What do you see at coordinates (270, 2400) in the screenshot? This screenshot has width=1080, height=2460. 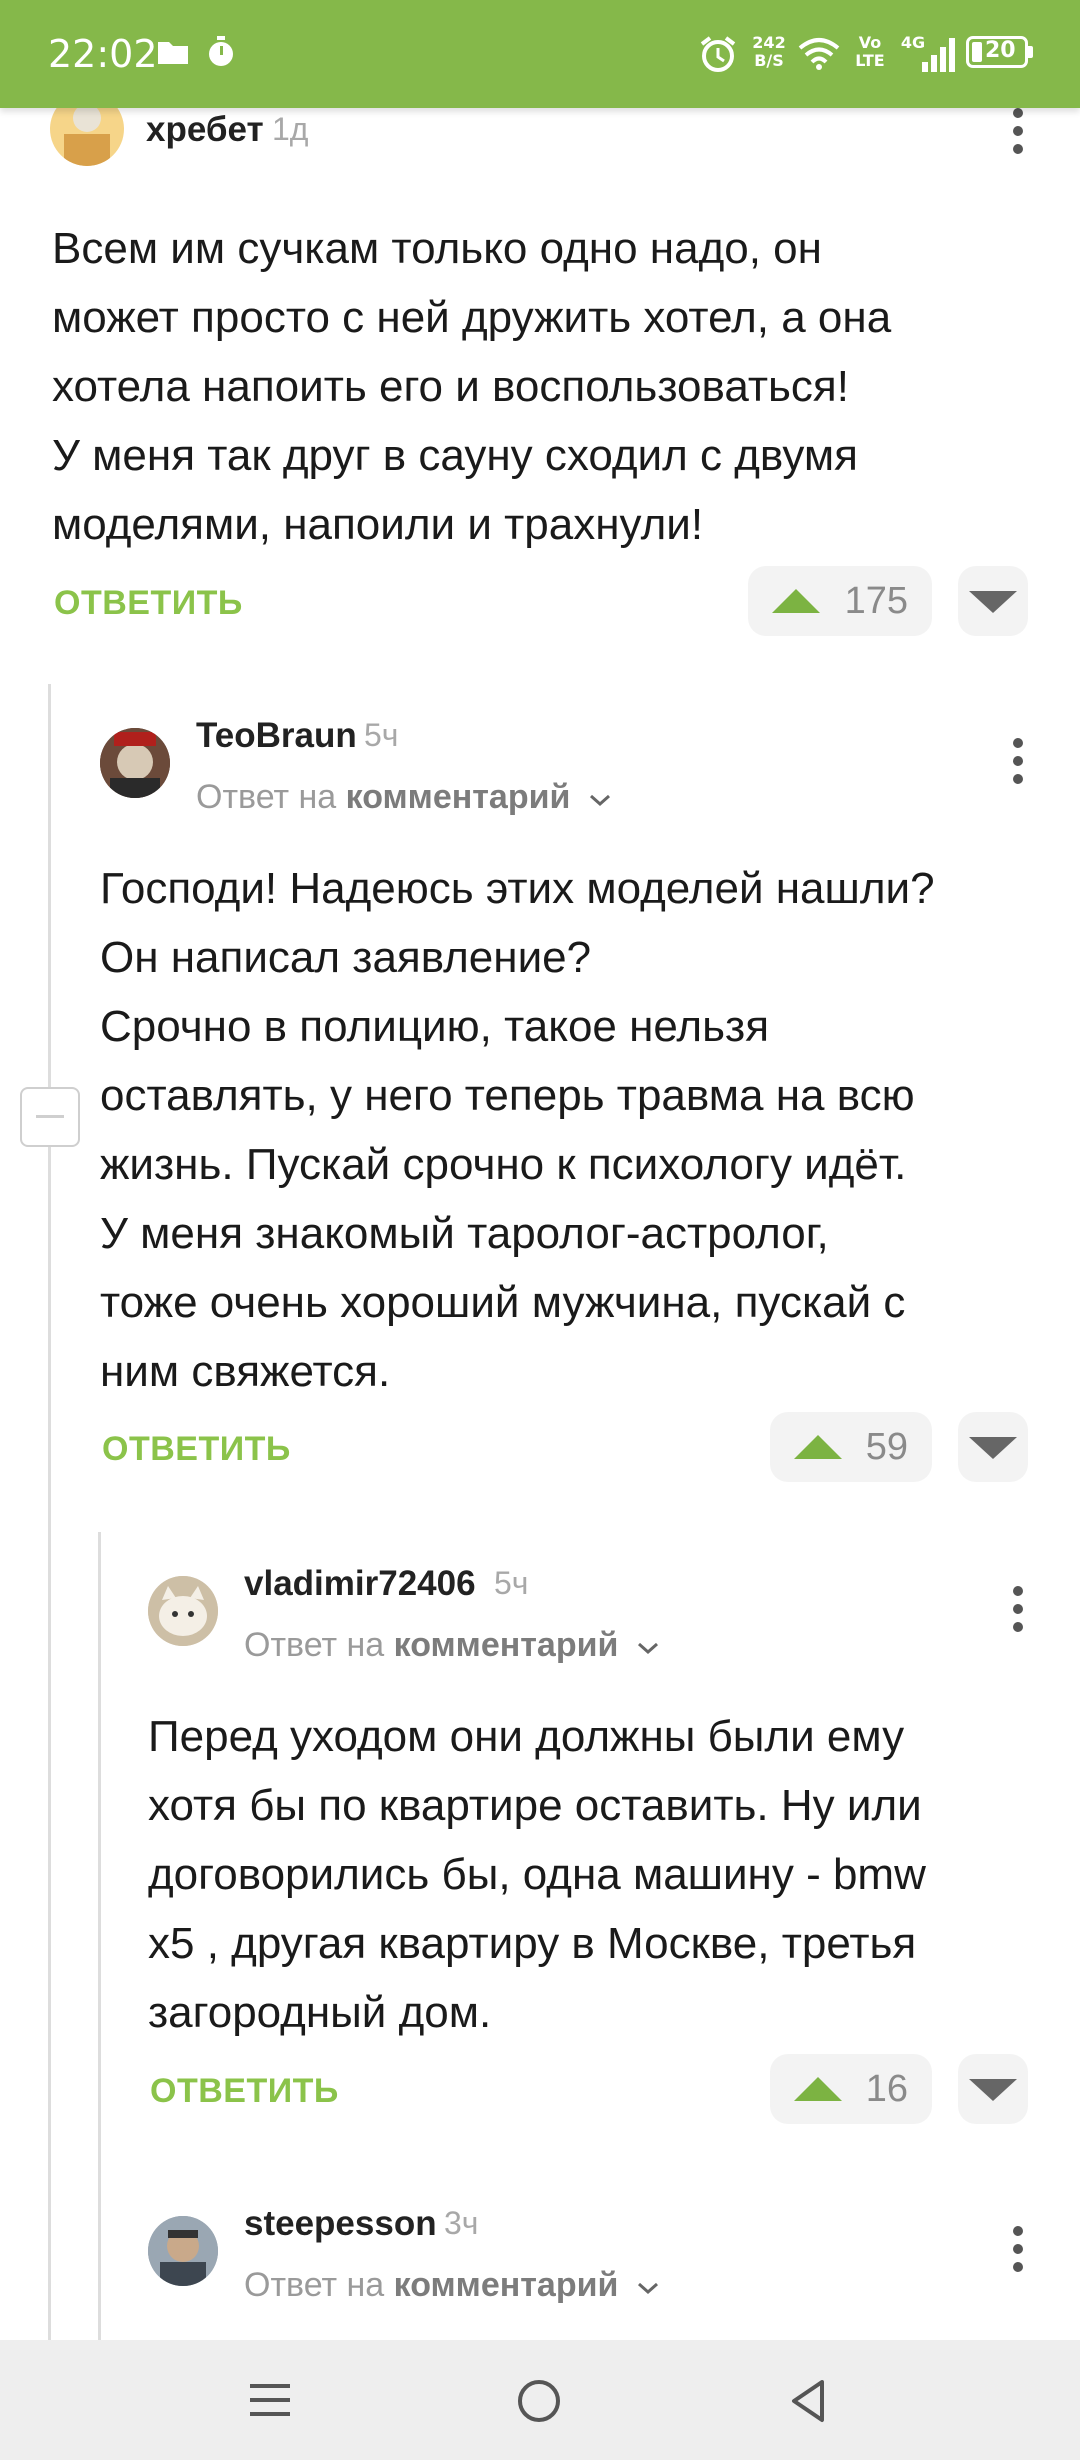 I see `menu-icon` at bounding box center [270, 2400].